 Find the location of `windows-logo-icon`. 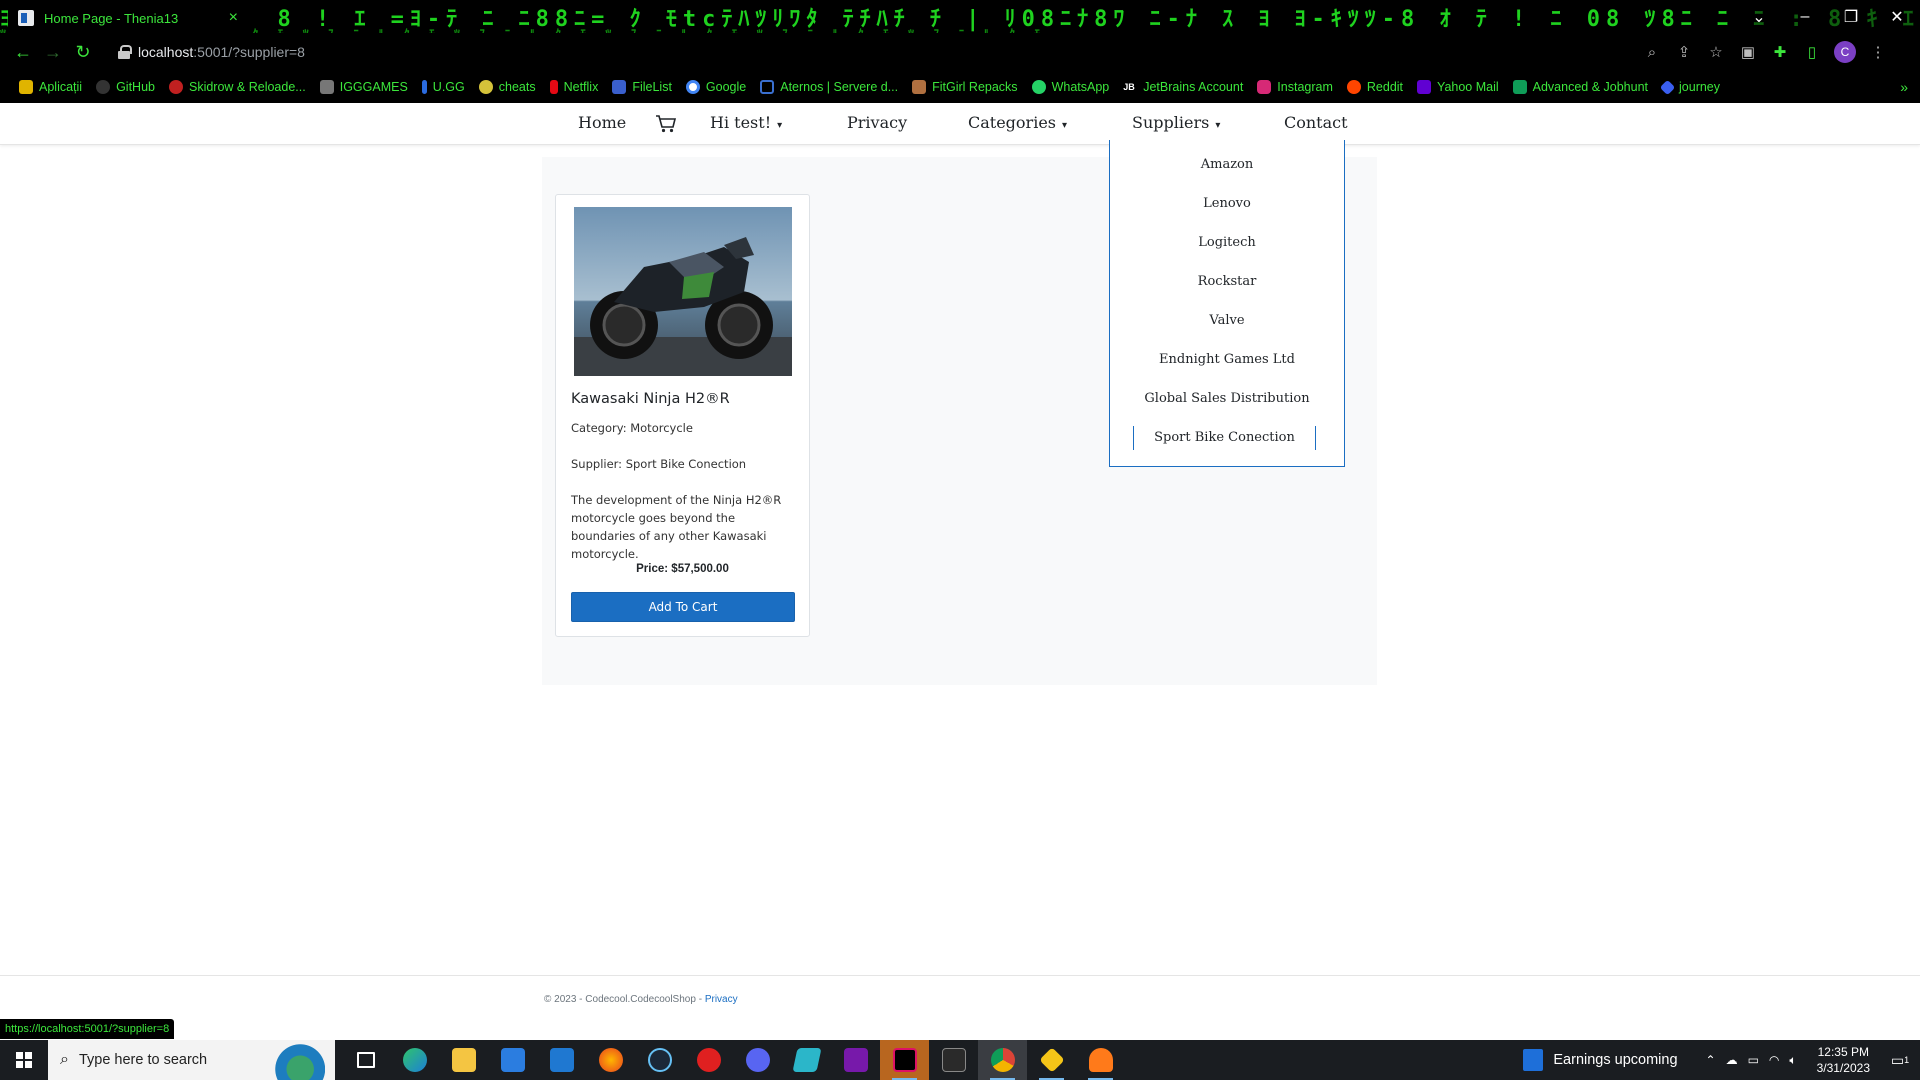

windows-logo-icon is located at coordinates (24, 1060).